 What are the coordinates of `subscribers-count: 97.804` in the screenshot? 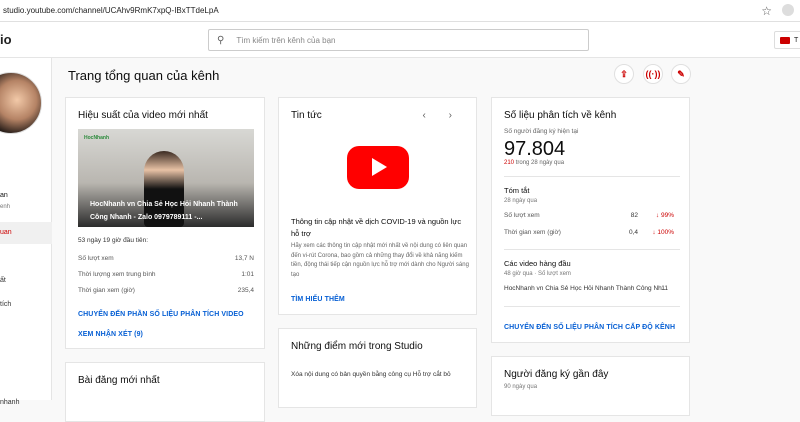 It's located at (535, 149).